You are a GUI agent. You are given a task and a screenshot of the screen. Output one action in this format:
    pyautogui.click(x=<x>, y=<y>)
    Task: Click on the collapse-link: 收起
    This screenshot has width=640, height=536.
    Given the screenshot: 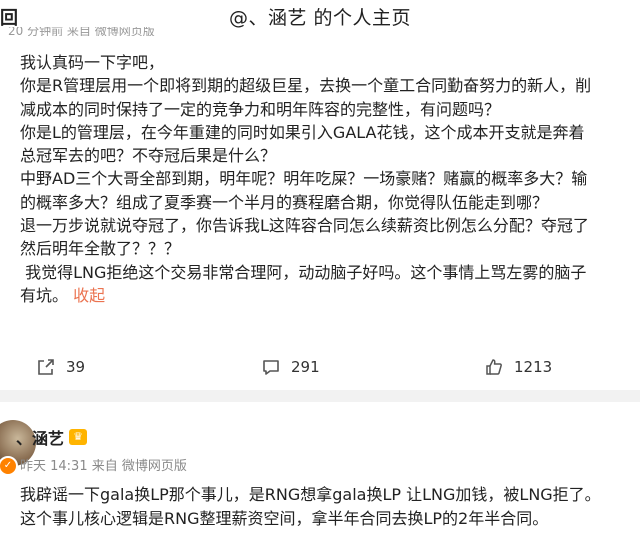 What is the action you would take?
    pyautogui.click(x=89, y=295)
    